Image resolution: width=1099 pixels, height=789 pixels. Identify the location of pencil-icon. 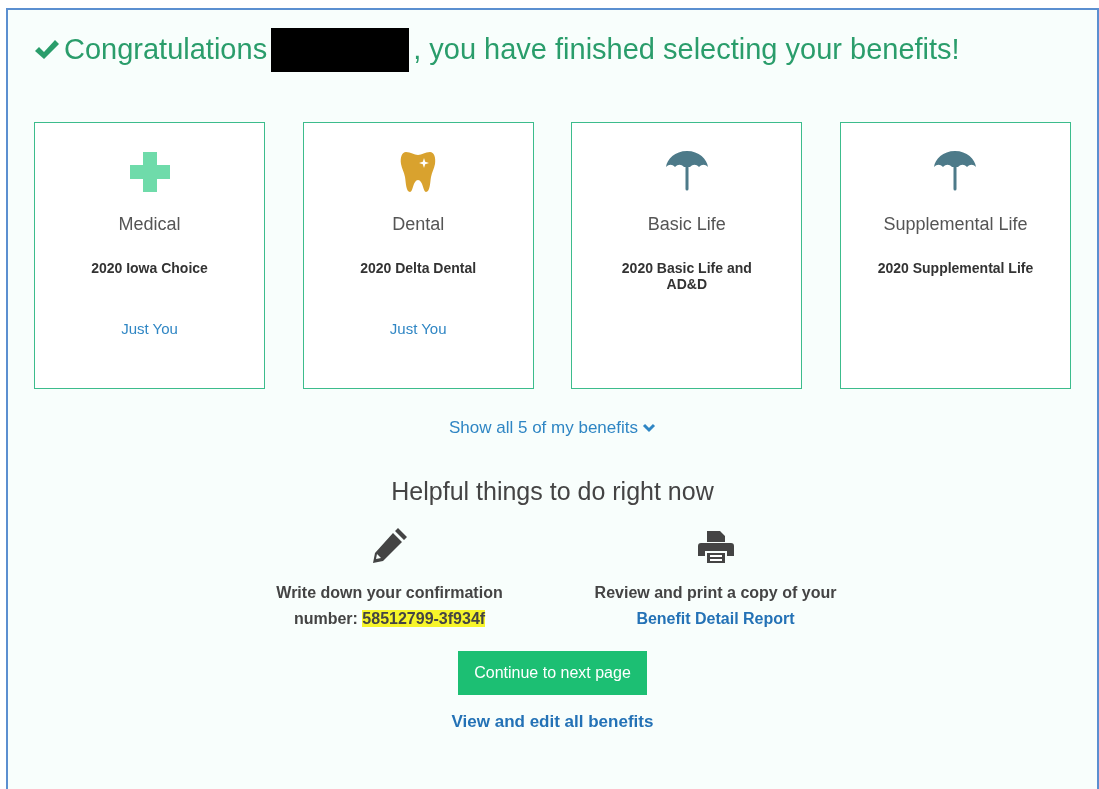
(389, 545).